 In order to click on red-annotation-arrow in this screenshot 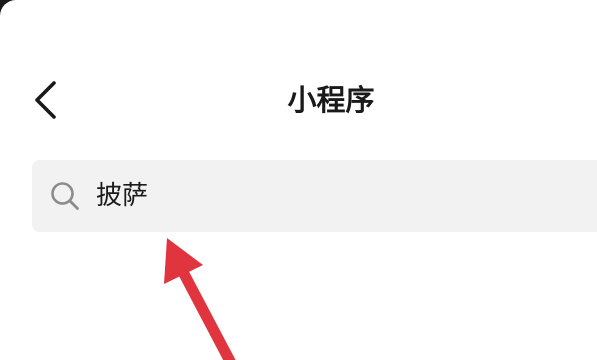, I will do `click(200, 299)`.